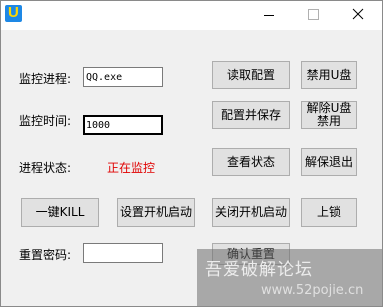 Image resolution: width=383 pixels, height=307 pixels. What do you see at coordinates (45, 168) in the screenshot?
I see `status-label: 进程状态:` at bounding box center [45, 168].